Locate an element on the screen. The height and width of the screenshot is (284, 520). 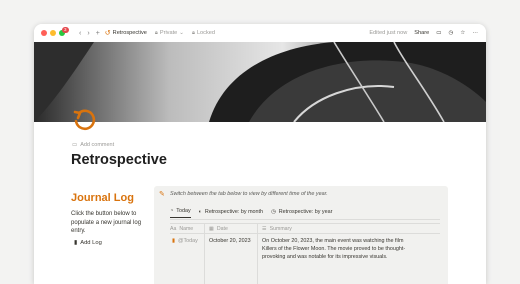
add-log-button: ▮ Add Log is located at coordinates (88, 243).